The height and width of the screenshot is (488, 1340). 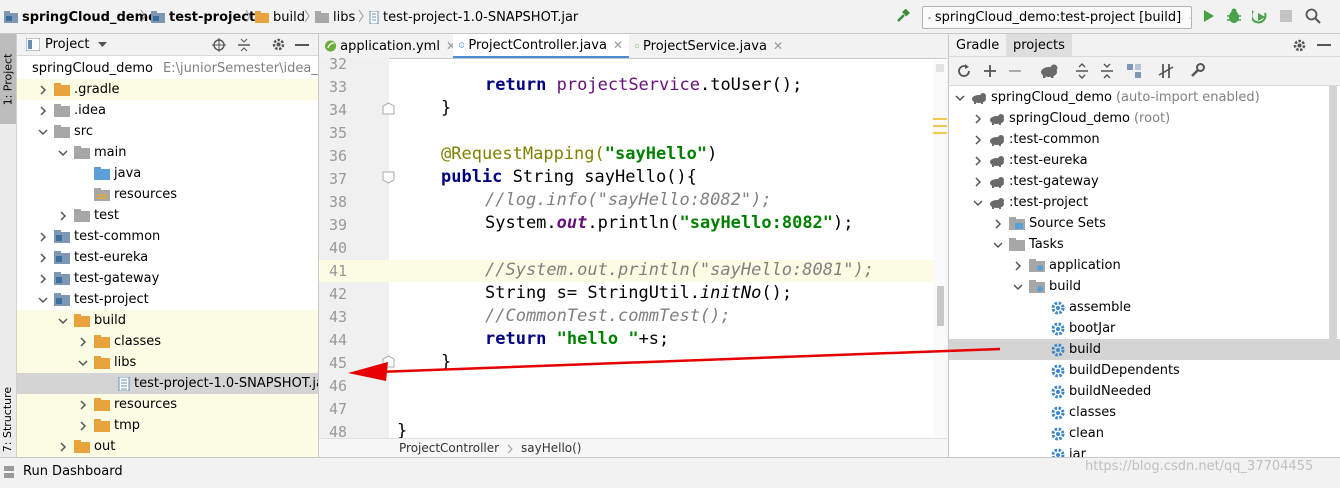 What do you see at coordinates (551, 448) in the screenshot?
I see `breadcrumb-method: sayHello()` at bounding box center [551, 448].